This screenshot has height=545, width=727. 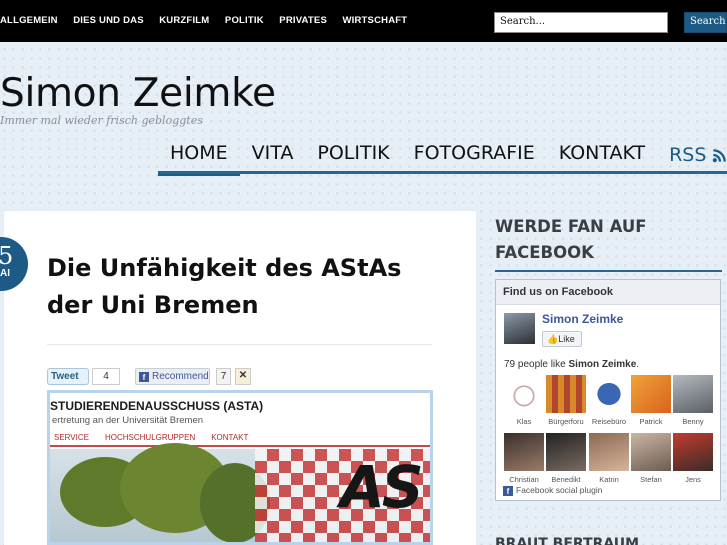 I want to click on fan-item: Benedikt, so click(x=566, y=458).